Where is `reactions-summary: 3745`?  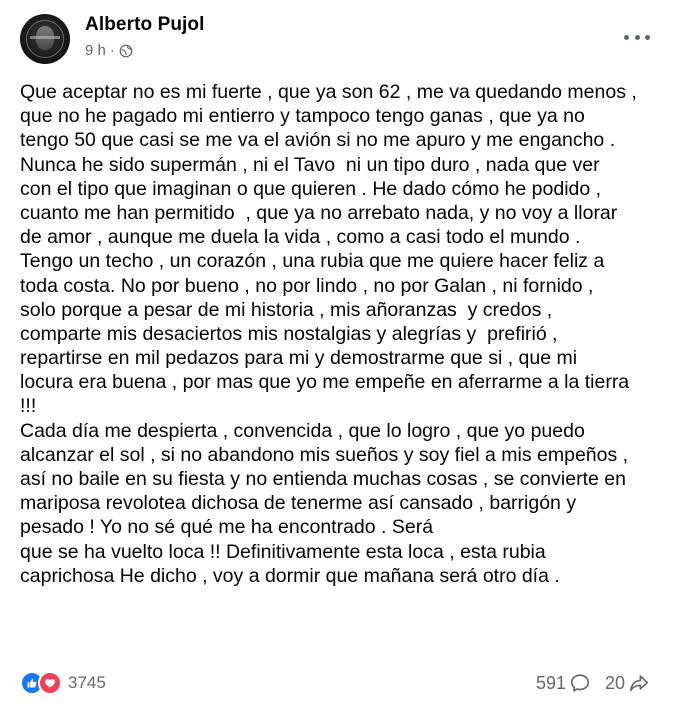
reactions-summary: 3745 is located at coordinates (63, 683).